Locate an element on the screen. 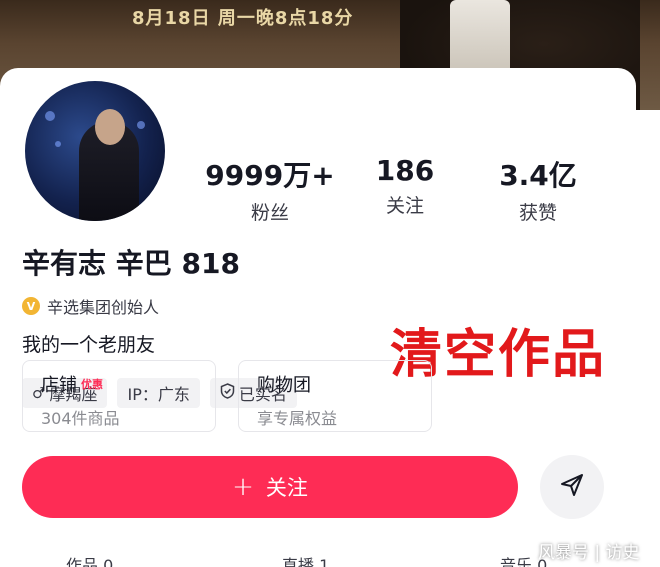  avatar is located at coordinates (95, 151).